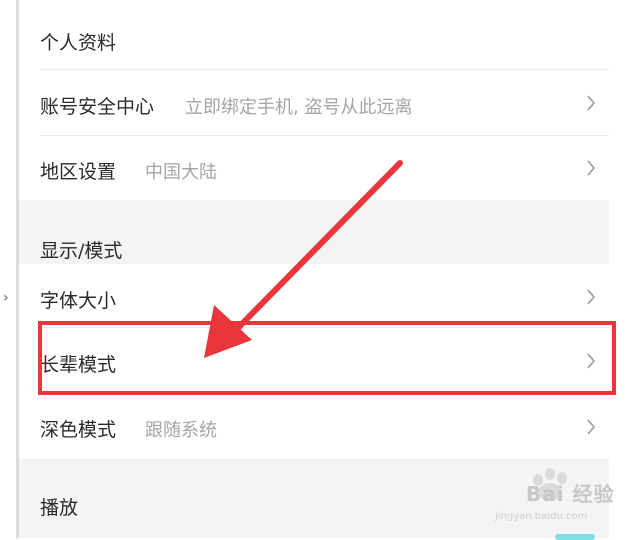 The image size is (642, 540). I want to click on section-title: 显示/模式, so click(81, 251).